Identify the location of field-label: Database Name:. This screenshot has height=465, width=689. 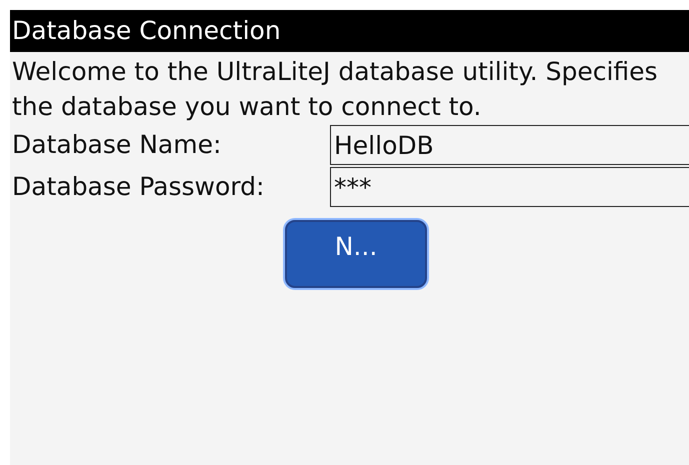
(117, 145).